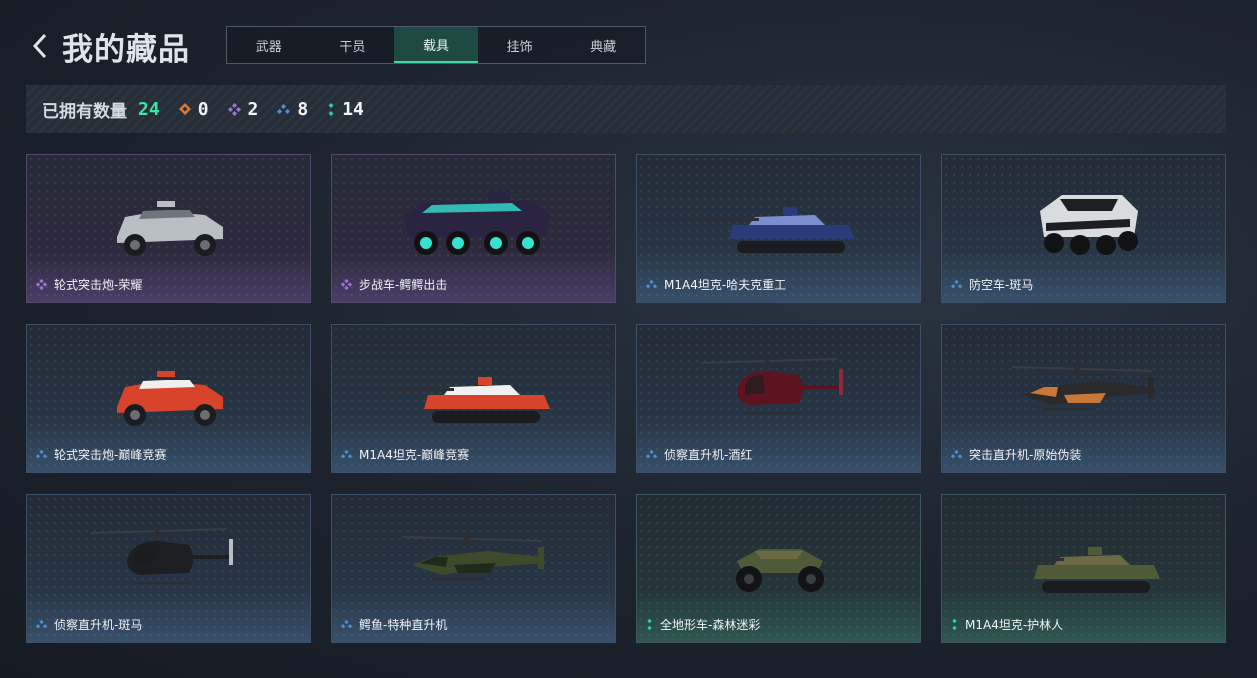 The height and width of the screenshot is (678, 1257). I want to click on rarity-count-blue: 8, so click(292, 109).